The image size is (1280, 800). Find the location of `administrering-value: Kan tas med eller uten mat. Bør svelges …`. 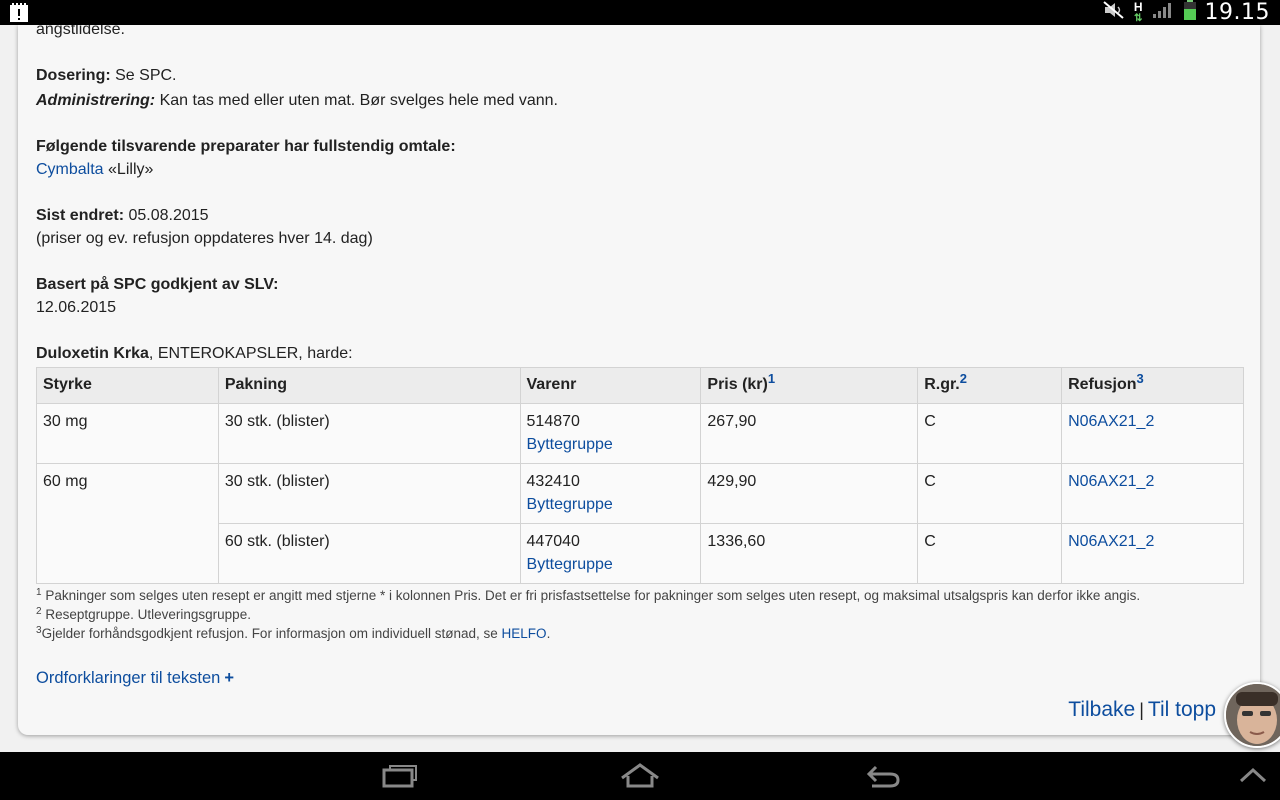

administrering-value: Kan tas med eller uten mat. Bør svelges … is located at coordinates (358, 100).